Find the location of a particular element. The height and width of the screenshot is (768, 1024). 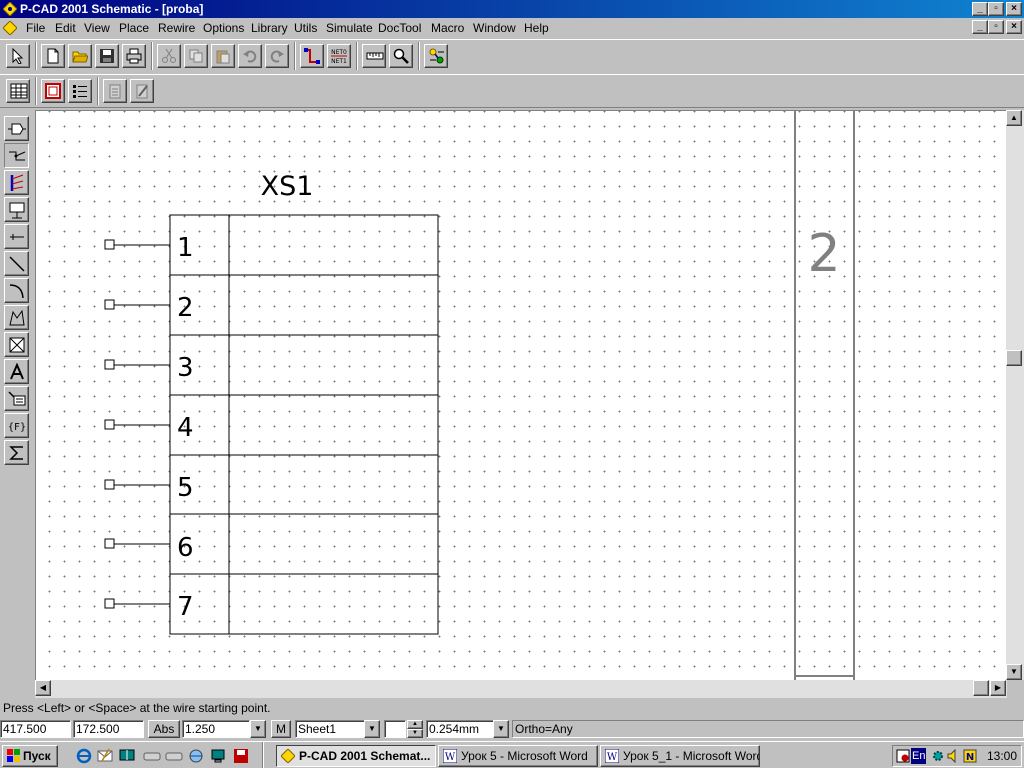

pin-3: 3 is located at coordinates (149, 368).